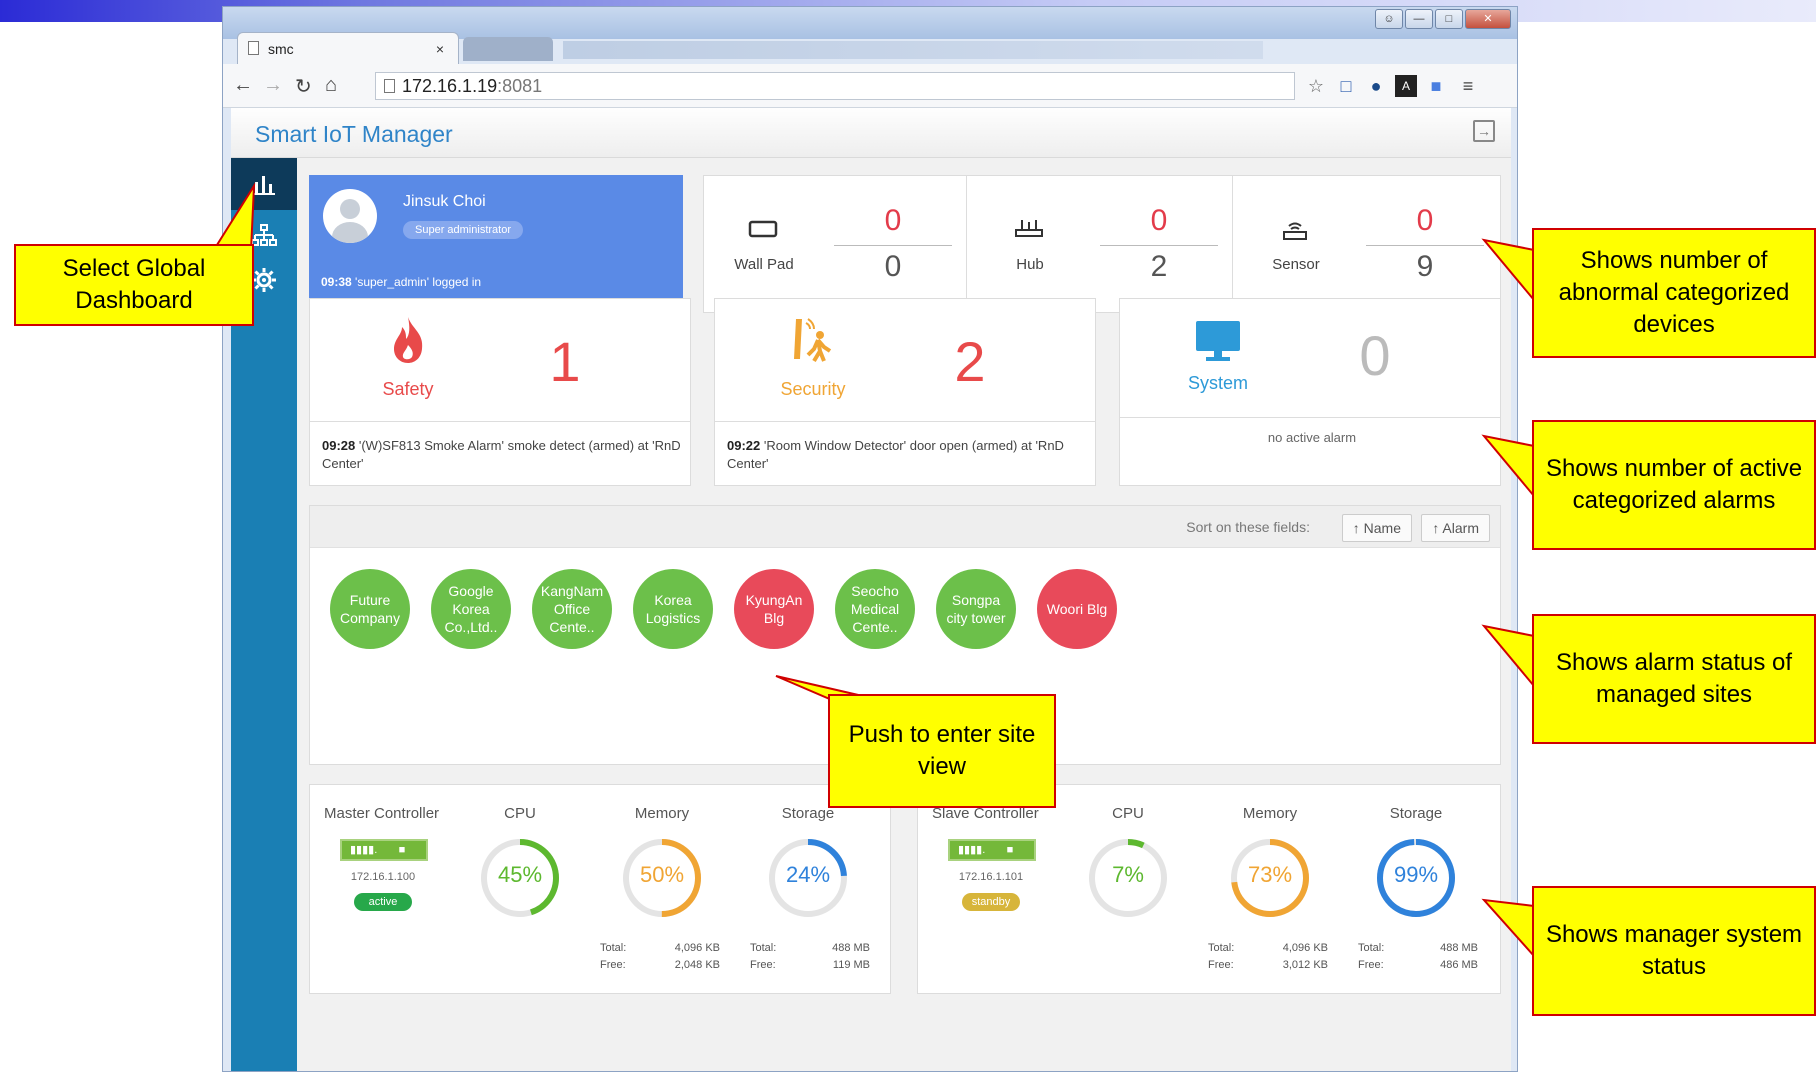  What do you see at coordinates (1674, 951) in the screenshot?
I see `callout-system-status: Shows manager system status` at bounding box center [1674, 951].